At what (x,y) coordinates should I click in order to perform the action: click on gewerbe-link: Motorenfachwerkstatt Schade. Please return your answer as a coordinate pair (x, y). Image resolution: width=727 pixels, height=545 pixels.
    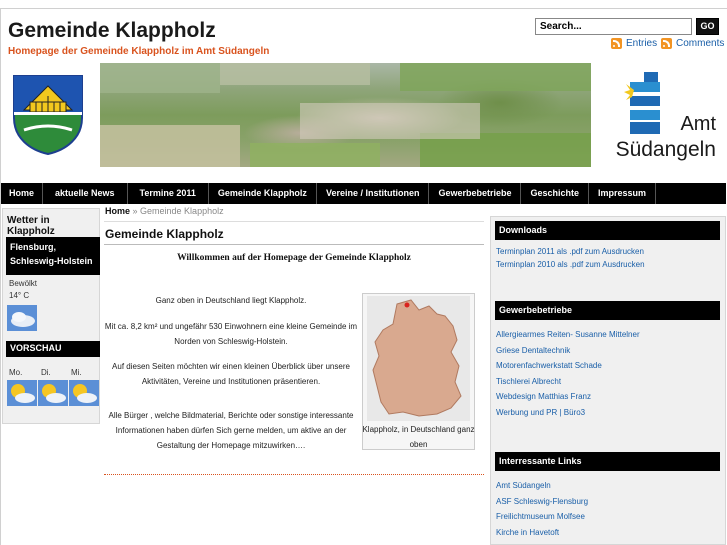
    Looking at the image, I should click on (549, 365).